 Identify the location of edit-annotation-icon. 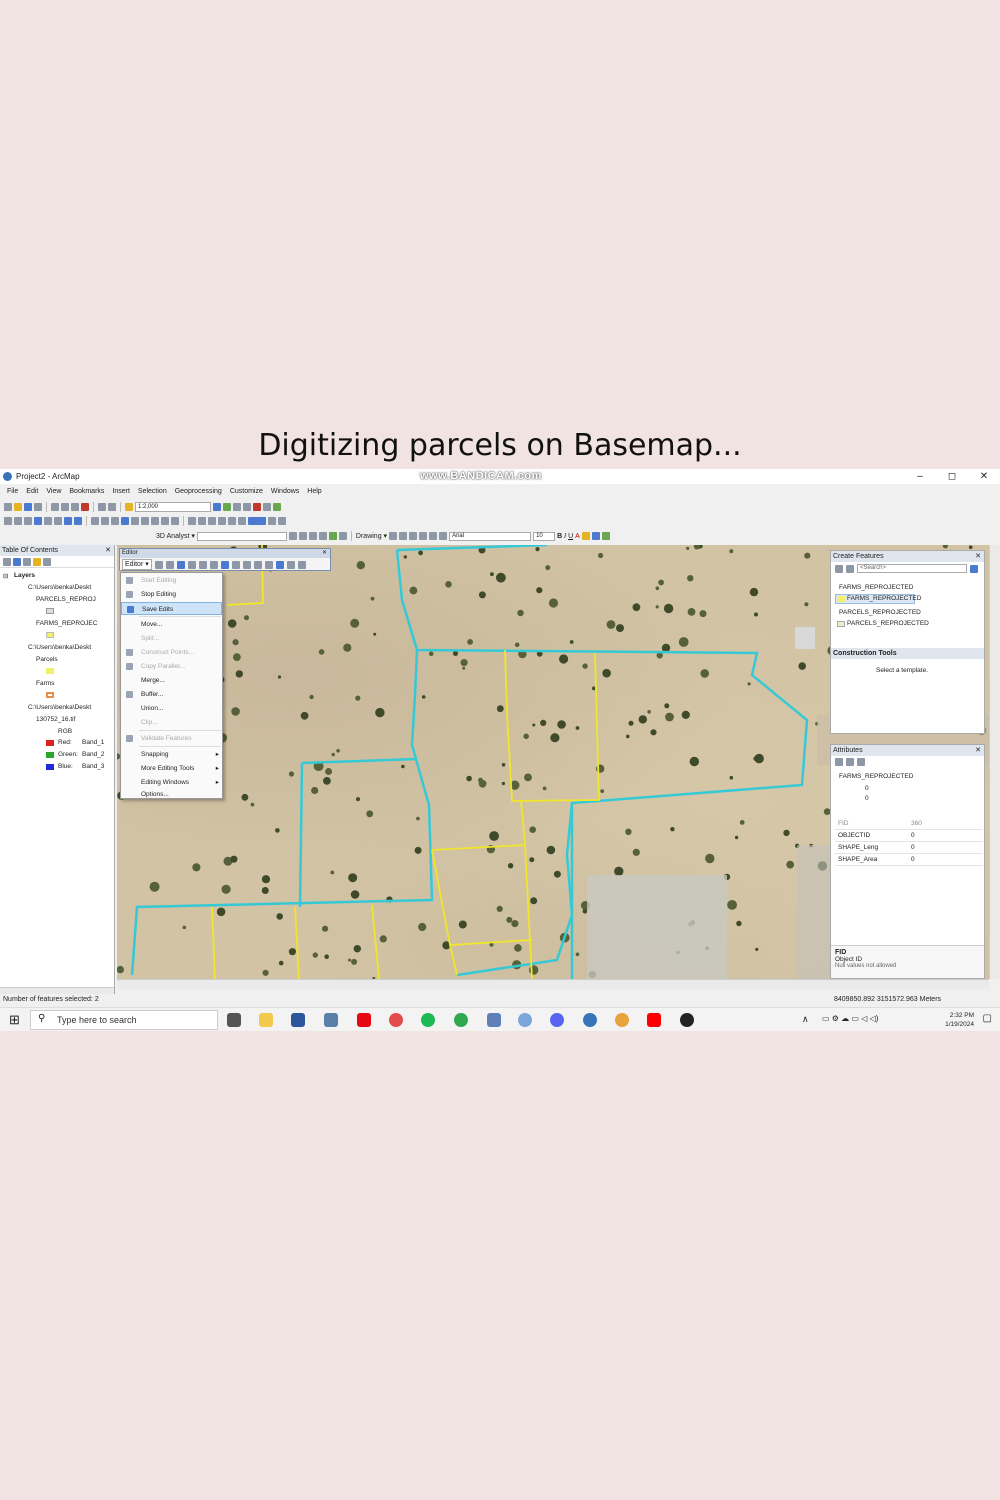
(169, 564).